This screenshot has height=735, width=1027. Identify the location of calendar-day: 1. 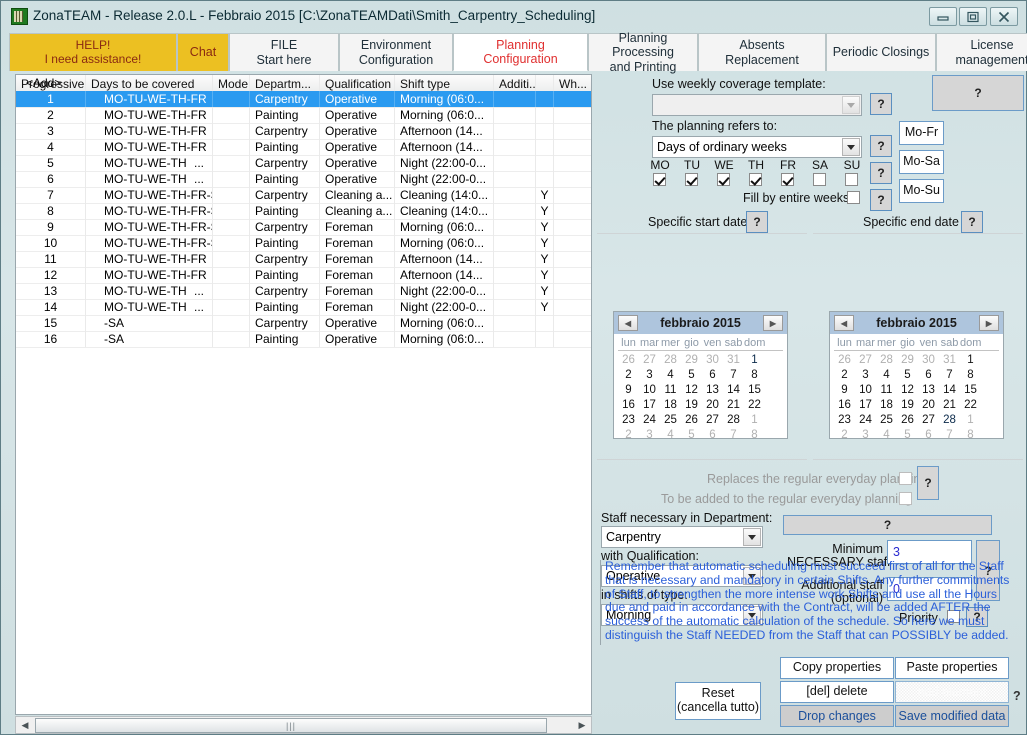
(970, 420).